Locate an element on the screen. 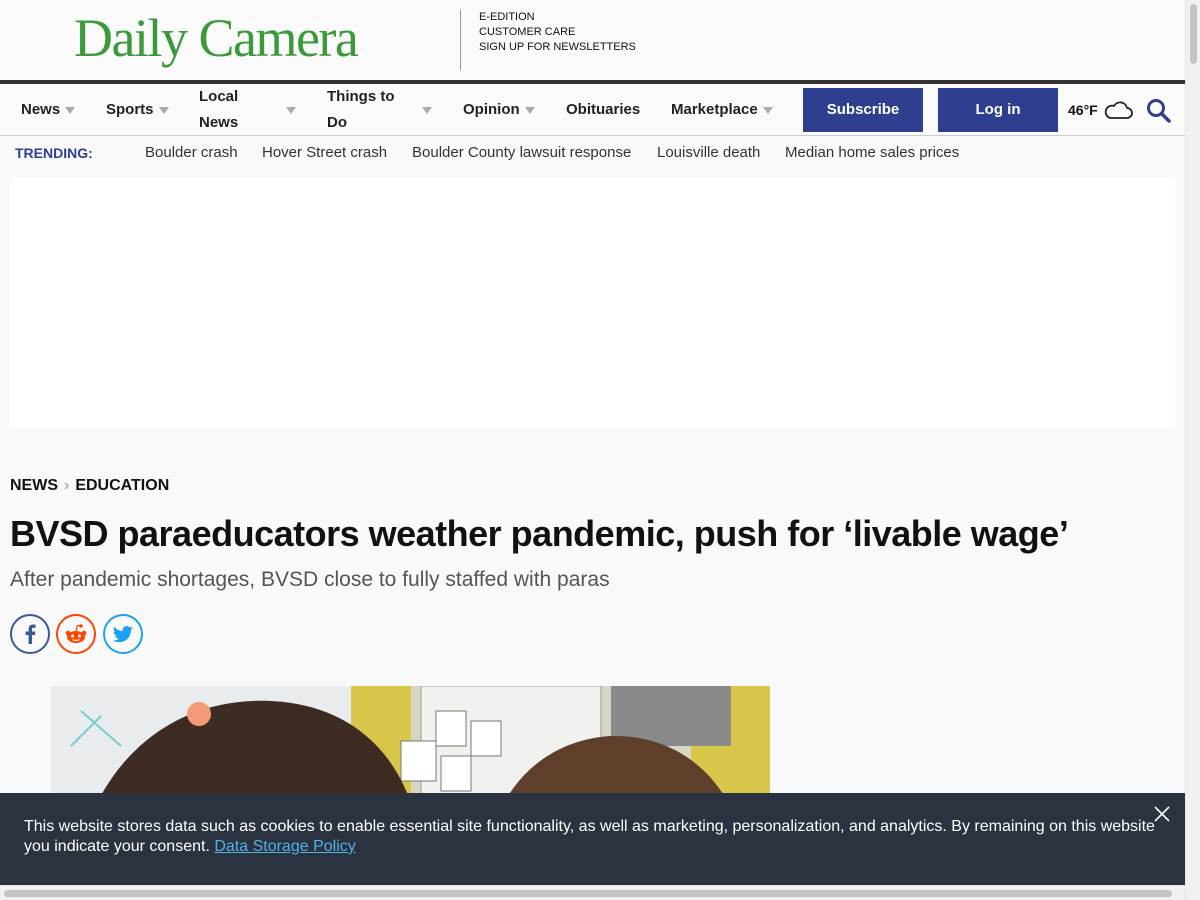  customer-care-link: CUSTOMER CARE is located at coordinates (557, 32).